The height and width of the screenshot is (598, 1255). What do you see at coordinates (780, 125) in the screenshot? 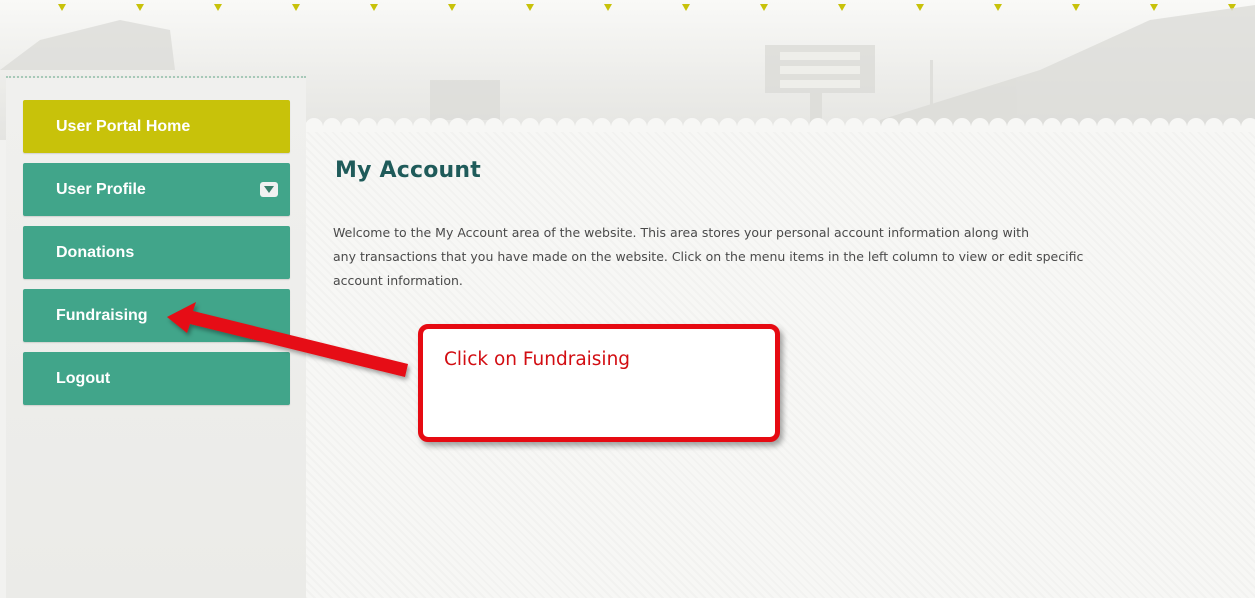
I see `scalloped-edge` at bounding box center [780, 125].